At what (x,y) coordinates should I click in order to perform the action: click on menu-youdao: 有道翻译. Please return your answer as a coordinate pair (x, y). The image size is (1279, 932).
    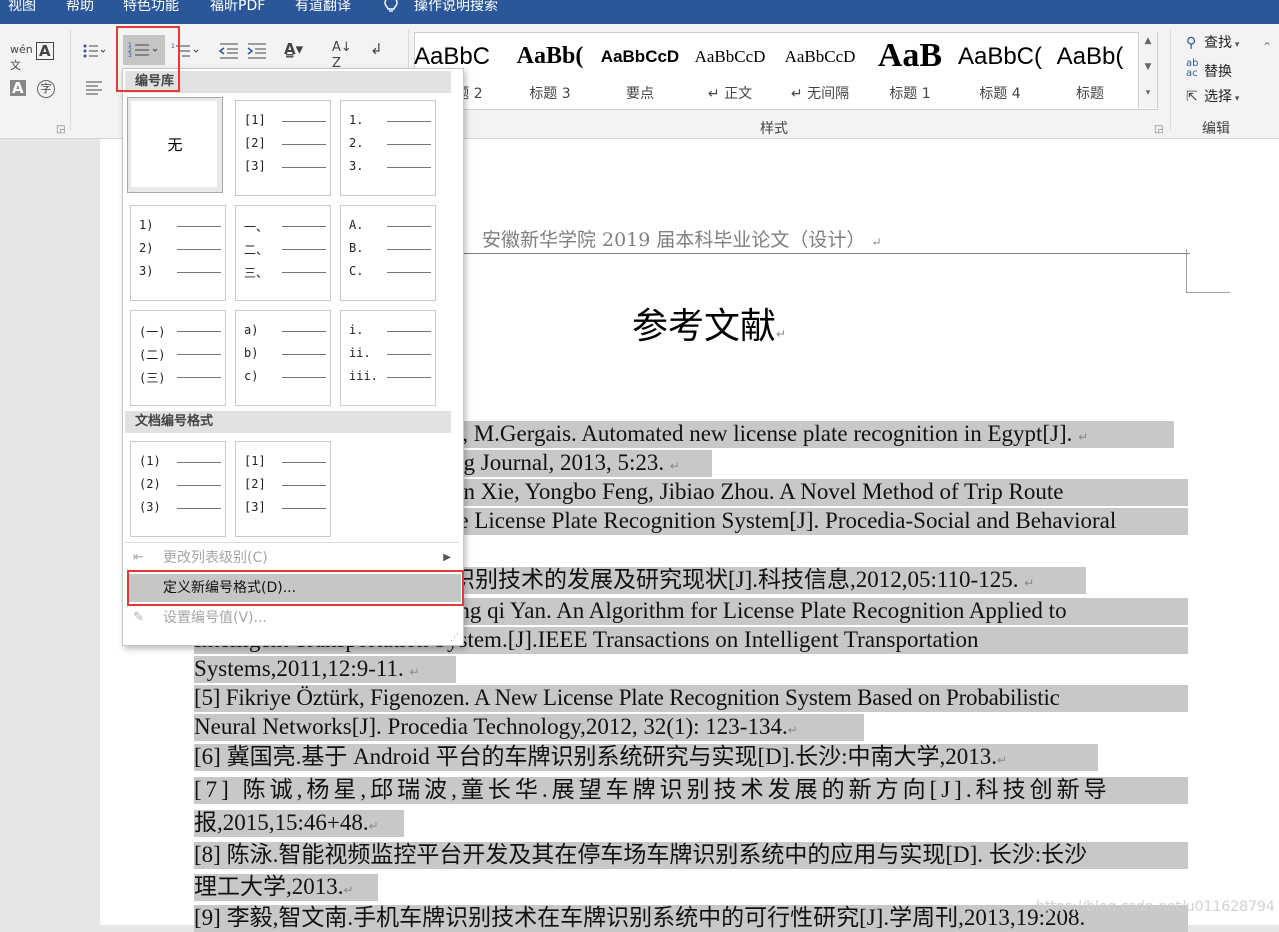
    Looking at the image, I should click on (323, 7).